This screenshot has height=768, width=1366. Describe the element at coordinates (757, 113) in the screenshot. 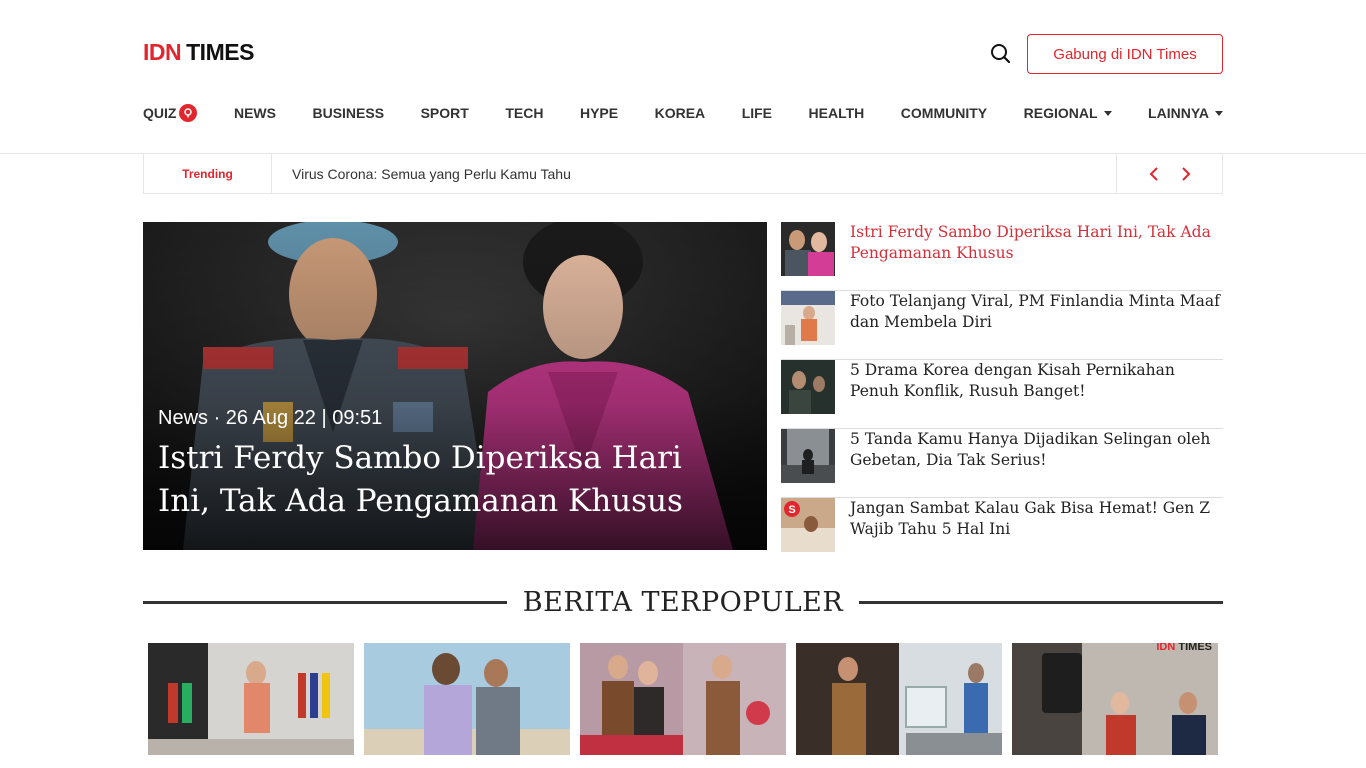

I see `nav-item-life: LIFE` at that location.